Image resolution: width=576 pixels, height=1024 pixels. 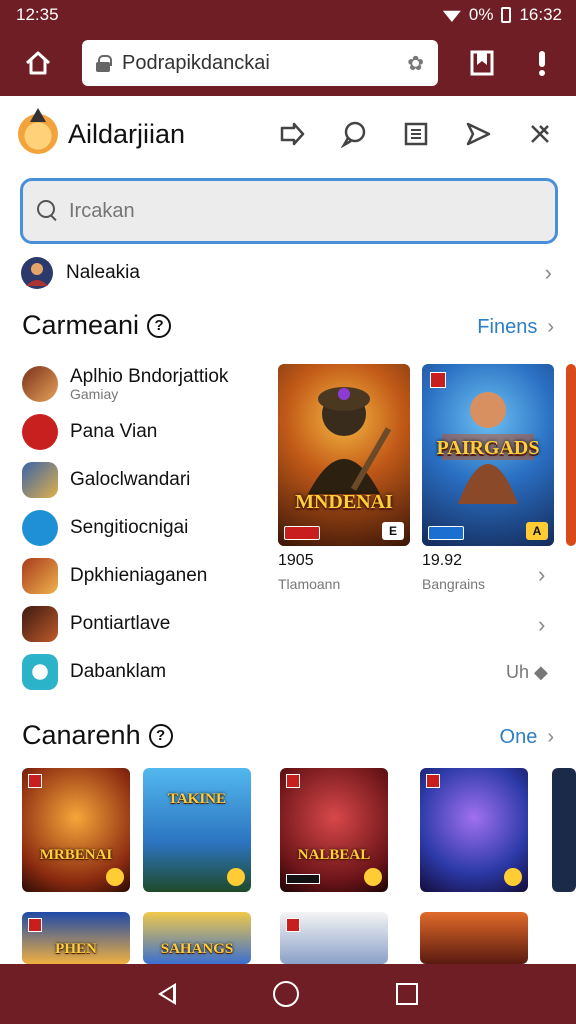 I want to click on featured-card: PAIRGADS A, so click(x=488, y=455).